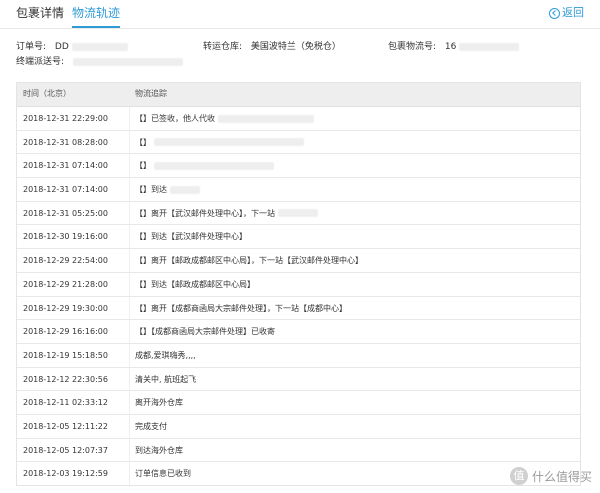 The image size is (600, 493). I want to click on warehouse-label: 转运仓库:, so click(223, 47).